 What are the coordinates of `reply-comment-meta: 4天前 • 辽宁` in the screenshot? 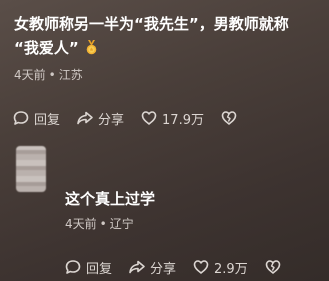 It's located at (110, 224).